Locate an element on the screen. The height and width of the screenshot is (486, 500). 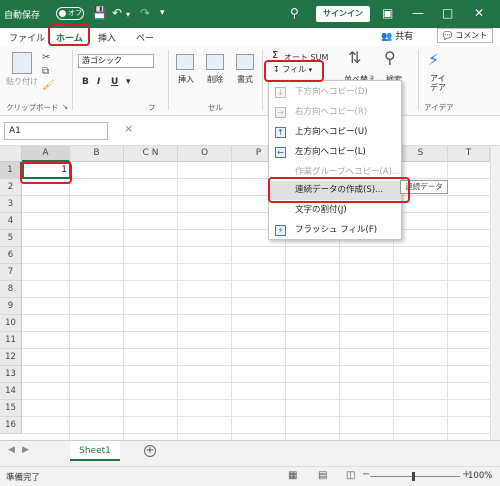
name-box: A1 is located at coordinates (56, 131).